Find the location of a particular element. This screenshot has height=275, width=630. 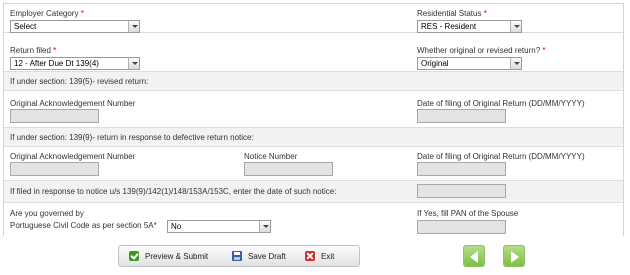

preview-submit-button: Preview & Submit is located at coordinates (168, 256).